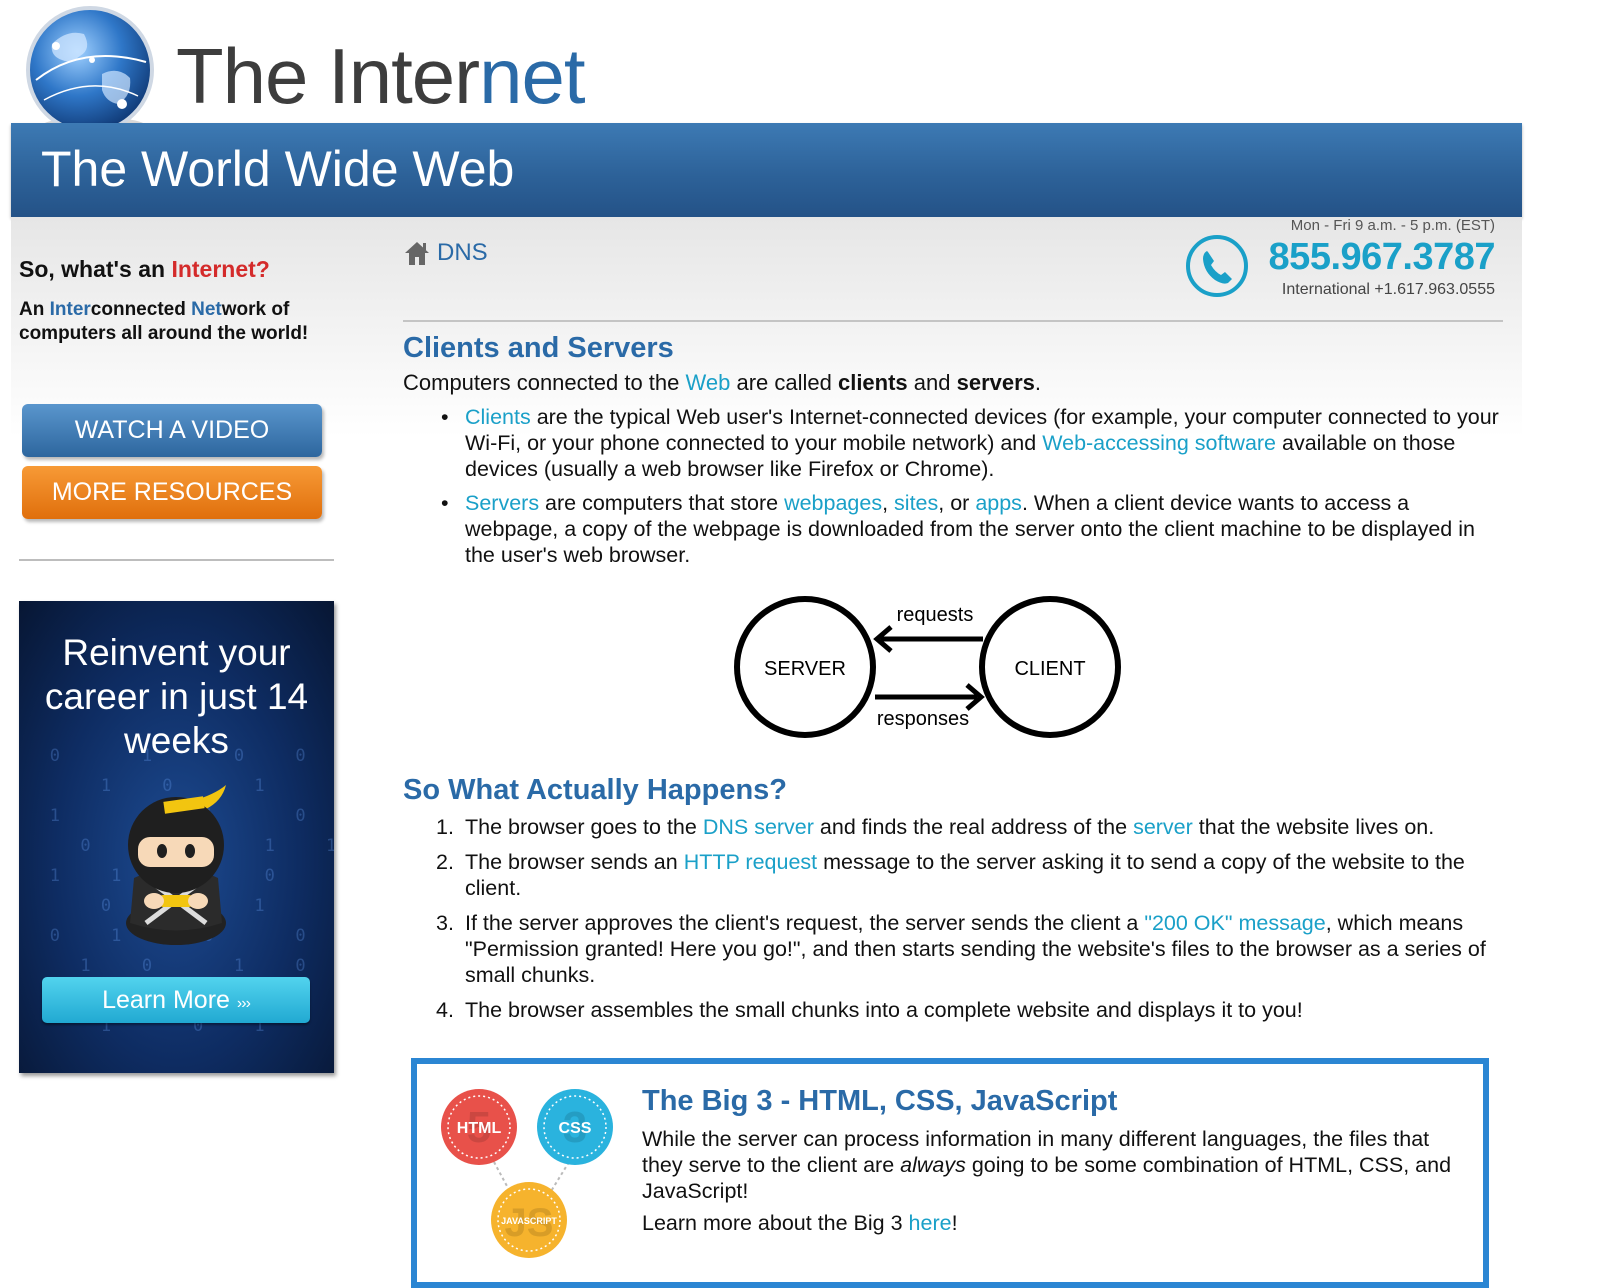  I want to click on phone-icon, so click(1217, 266).